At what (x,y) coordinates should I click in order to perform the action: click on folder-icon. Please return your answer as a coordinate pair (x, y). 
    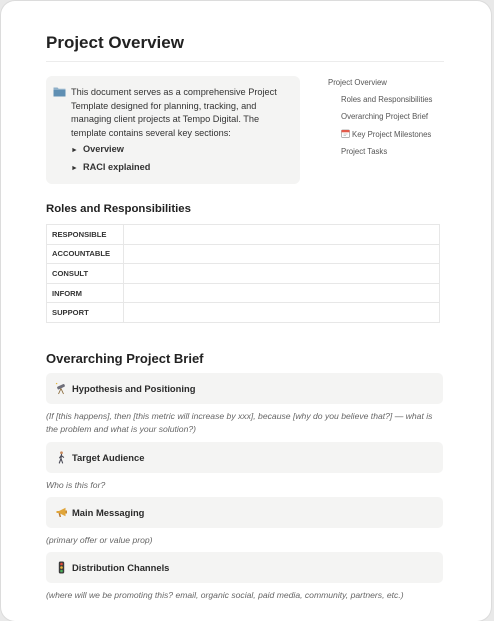
    Looking at the image, I should click on (59, 92).